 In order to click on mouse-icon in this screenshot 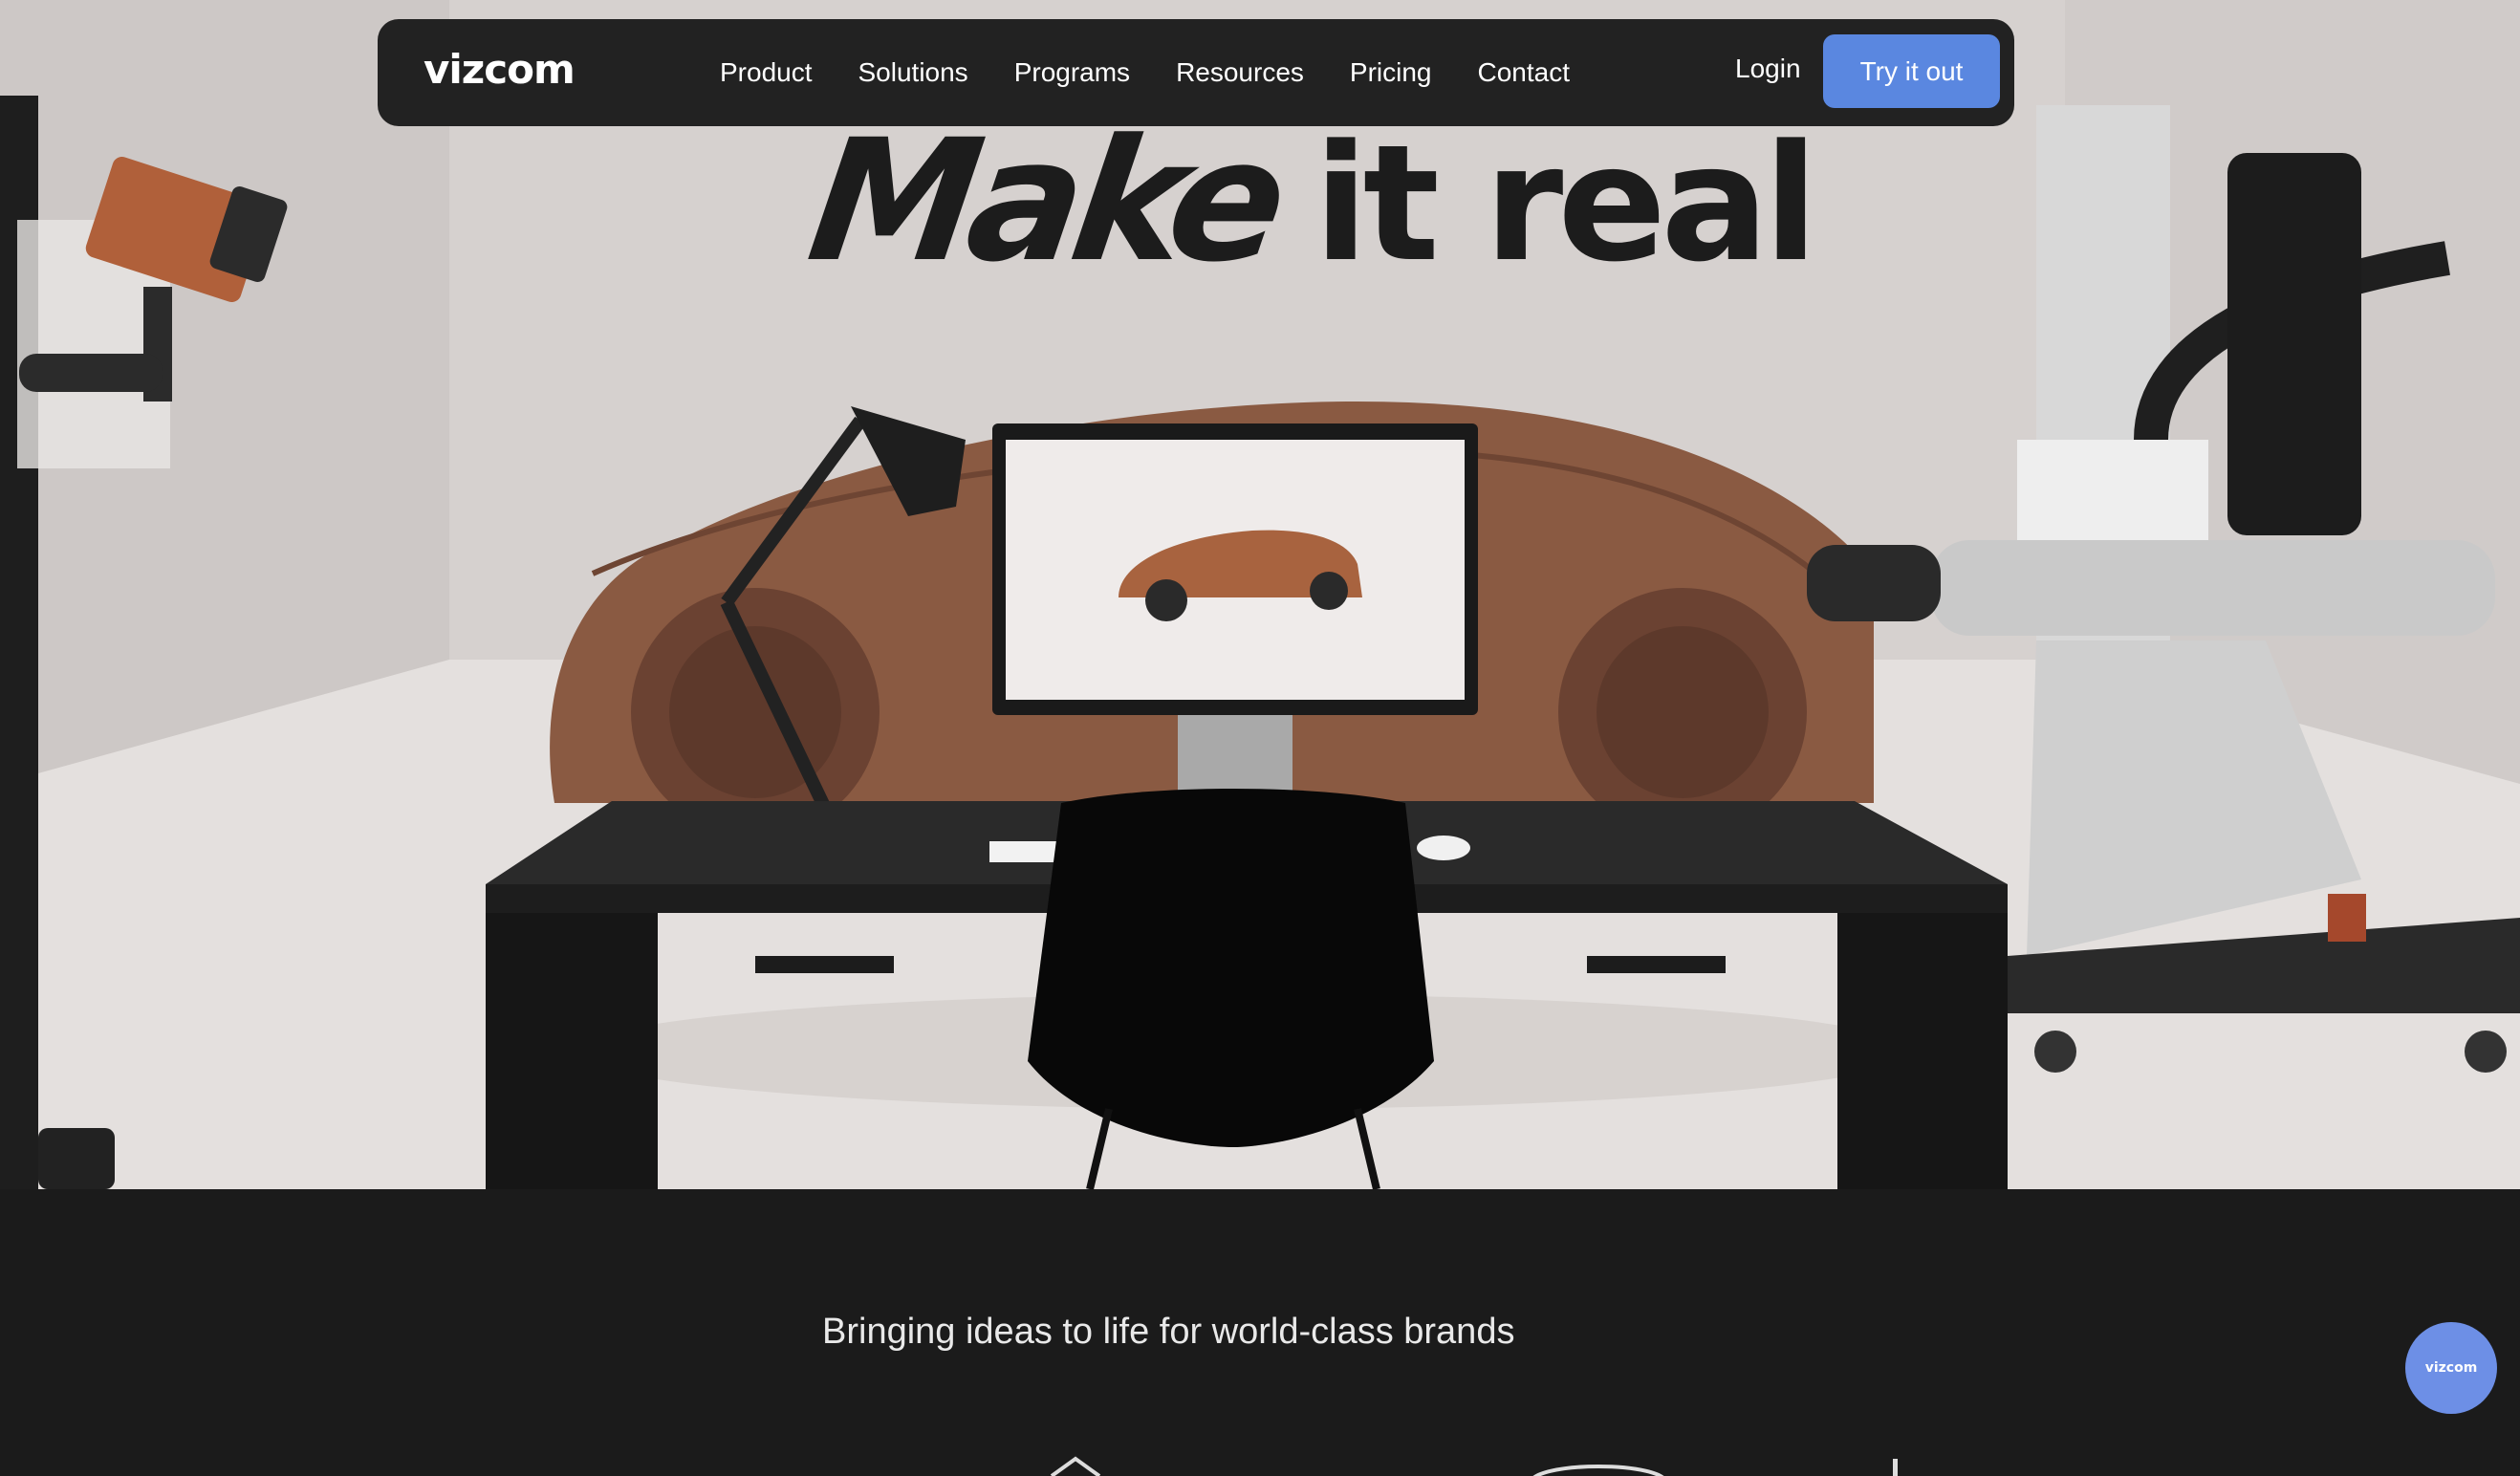, I will do `click(1444, 848)`.